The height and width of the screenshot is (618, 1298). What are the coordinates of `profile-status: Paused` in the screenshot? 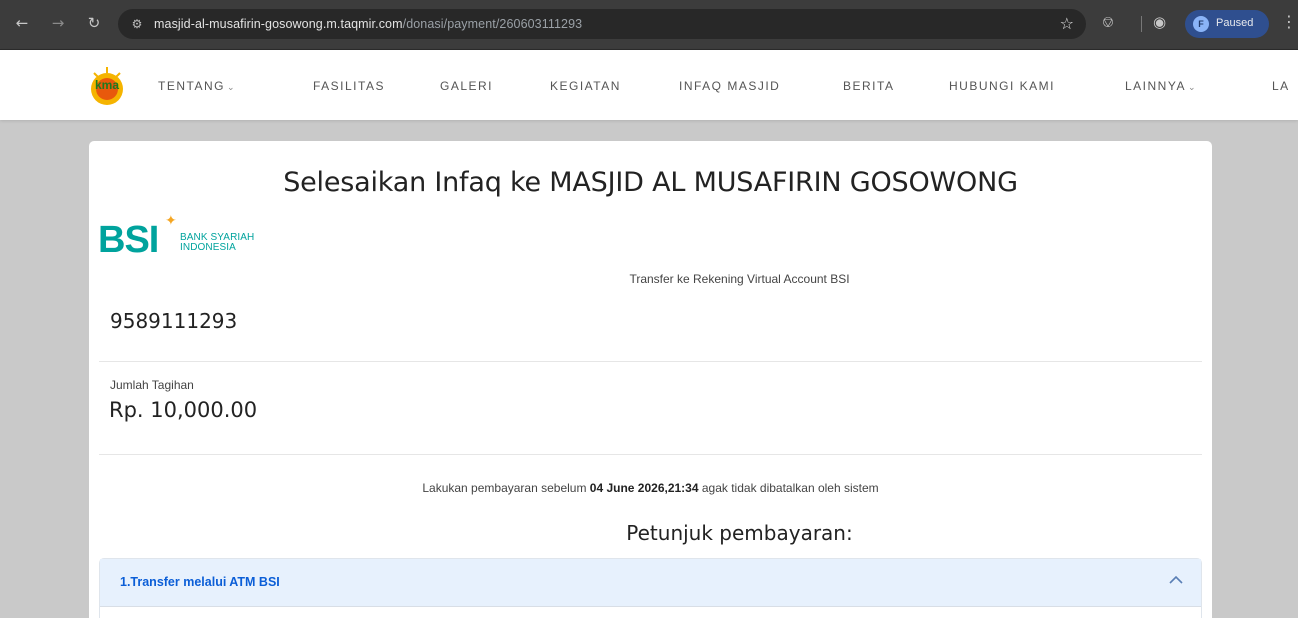 It's located at (1235, 23).